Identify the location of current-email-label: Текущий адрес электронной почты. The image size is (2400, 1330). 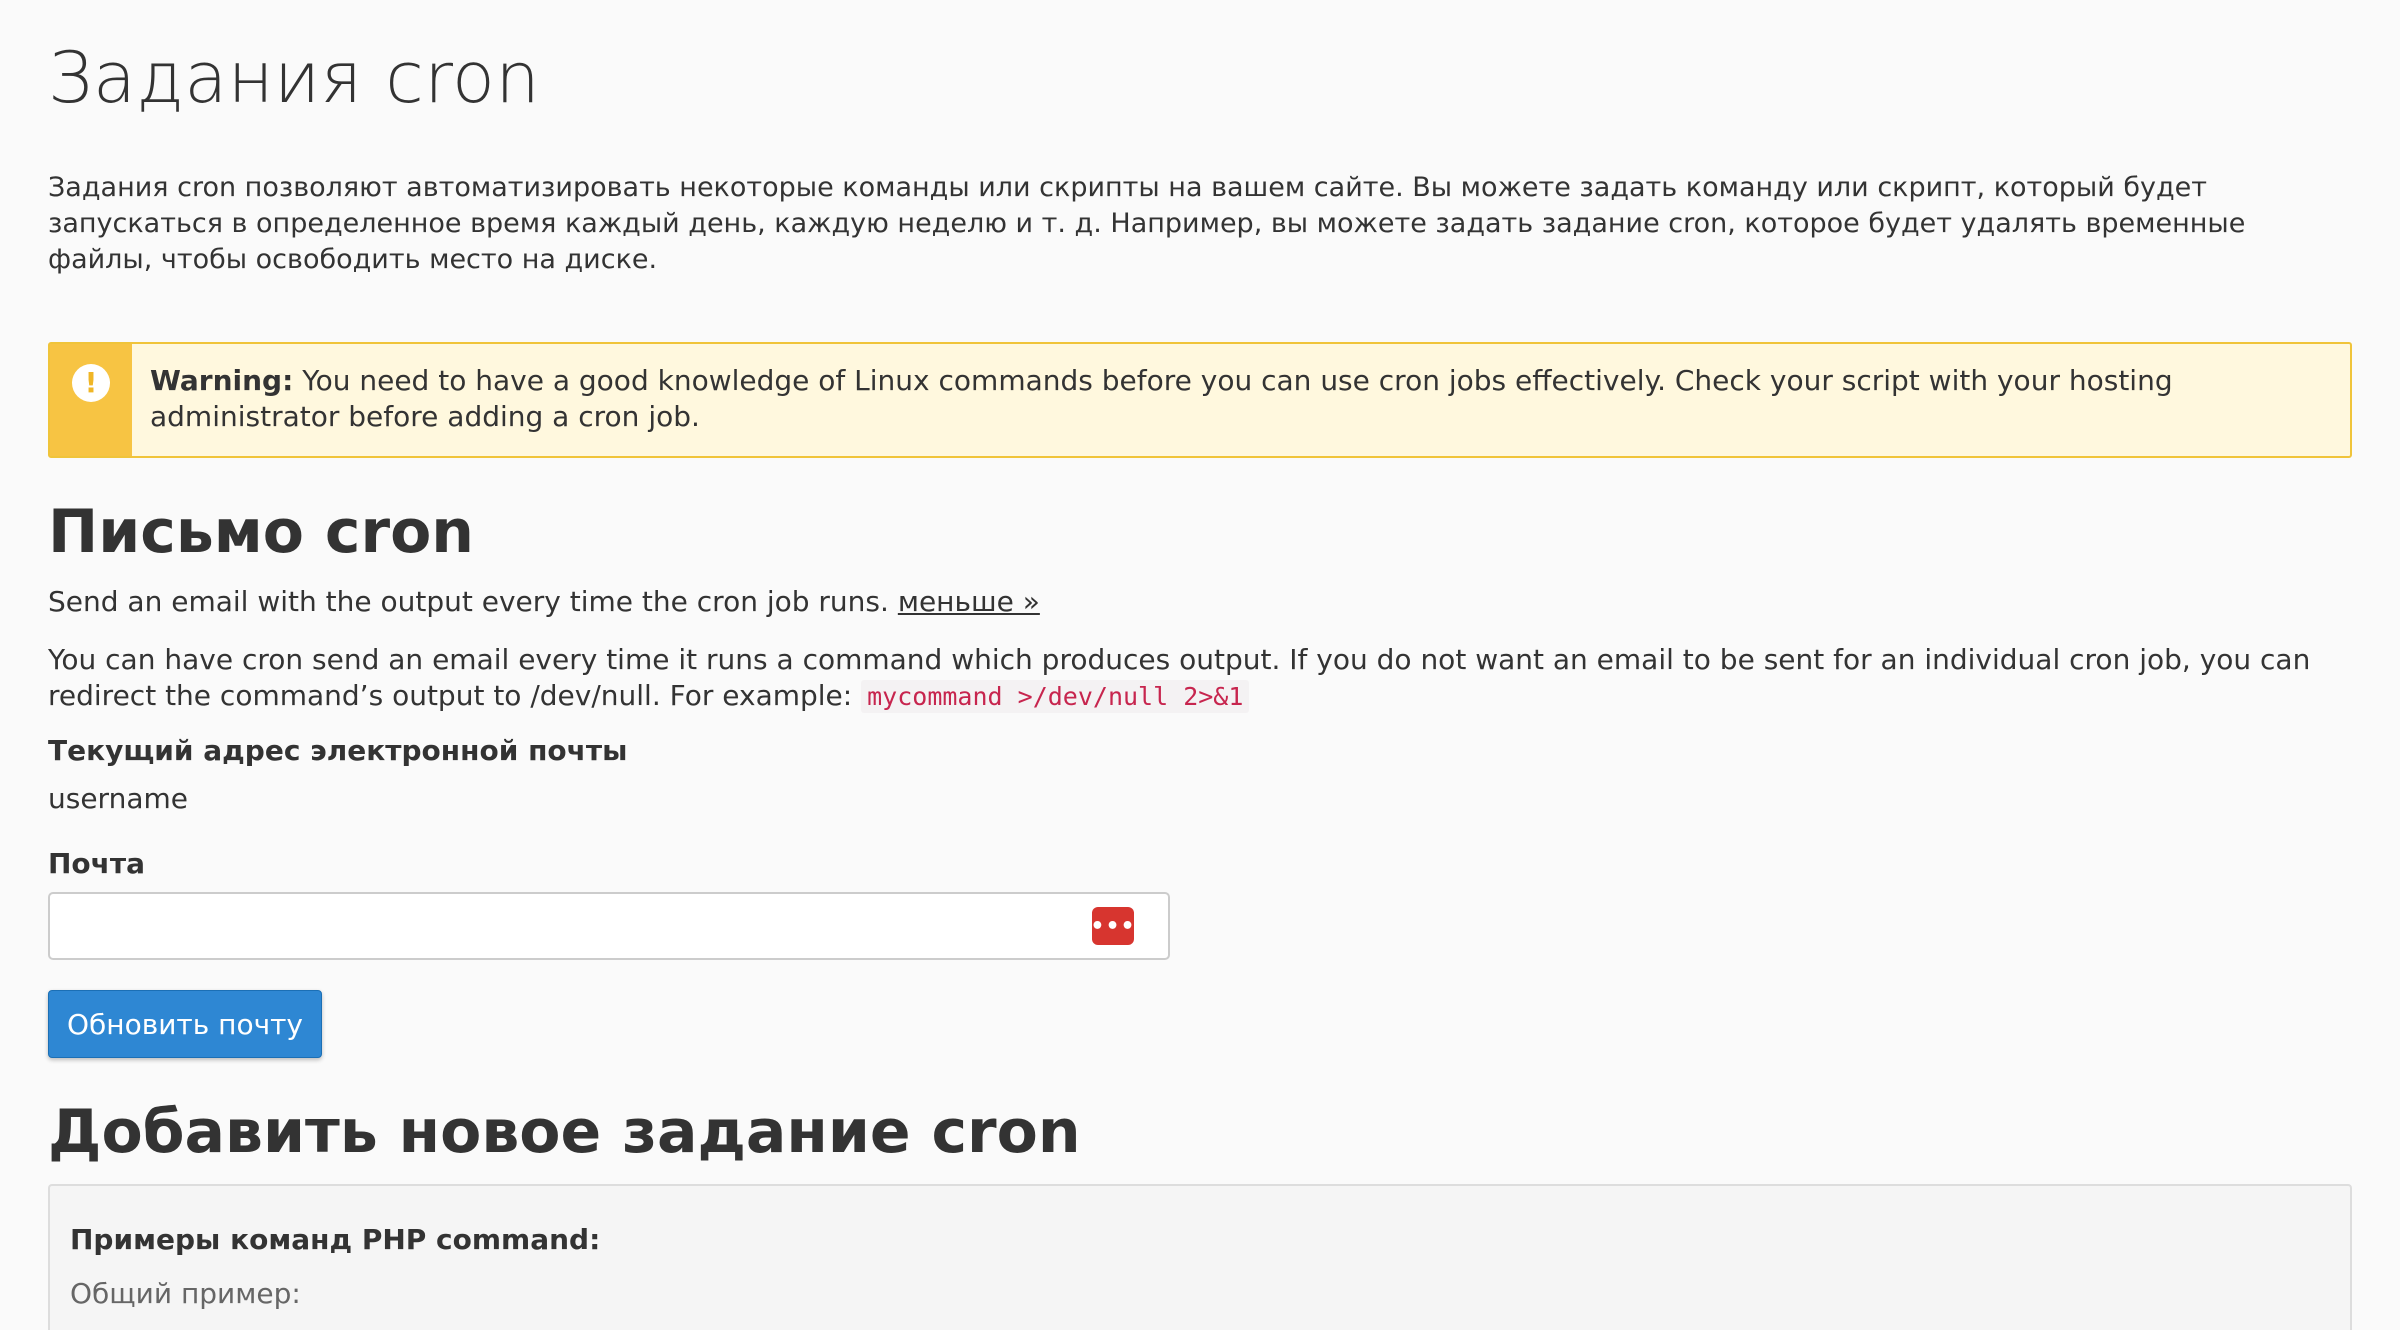
(338, 750).